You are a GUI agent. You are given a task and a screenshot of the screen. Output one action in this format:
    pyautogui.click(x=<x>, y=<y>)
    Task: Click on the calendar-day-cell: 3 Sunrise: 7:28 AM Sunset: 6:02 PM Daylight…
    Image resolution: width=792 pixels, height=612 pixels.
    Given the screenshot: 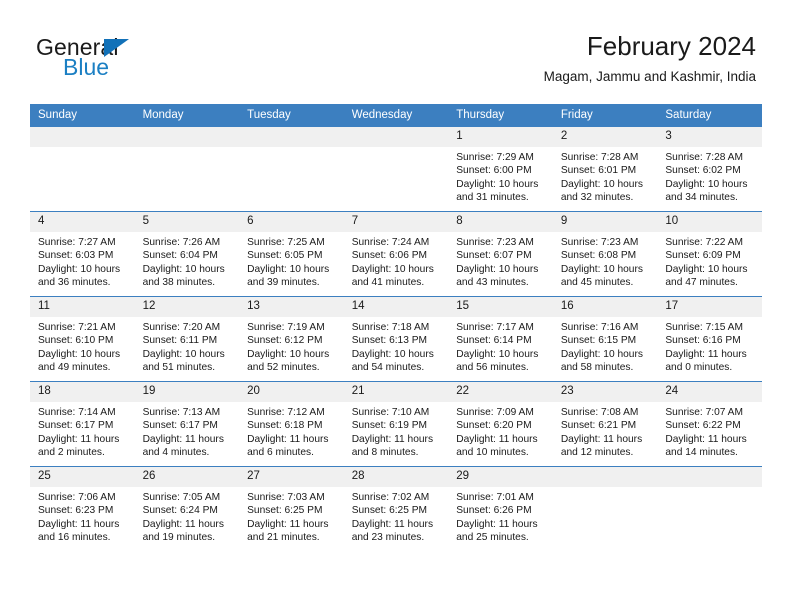 What is the action you would take?
    pyautogui.click(x=709, y=169)
    